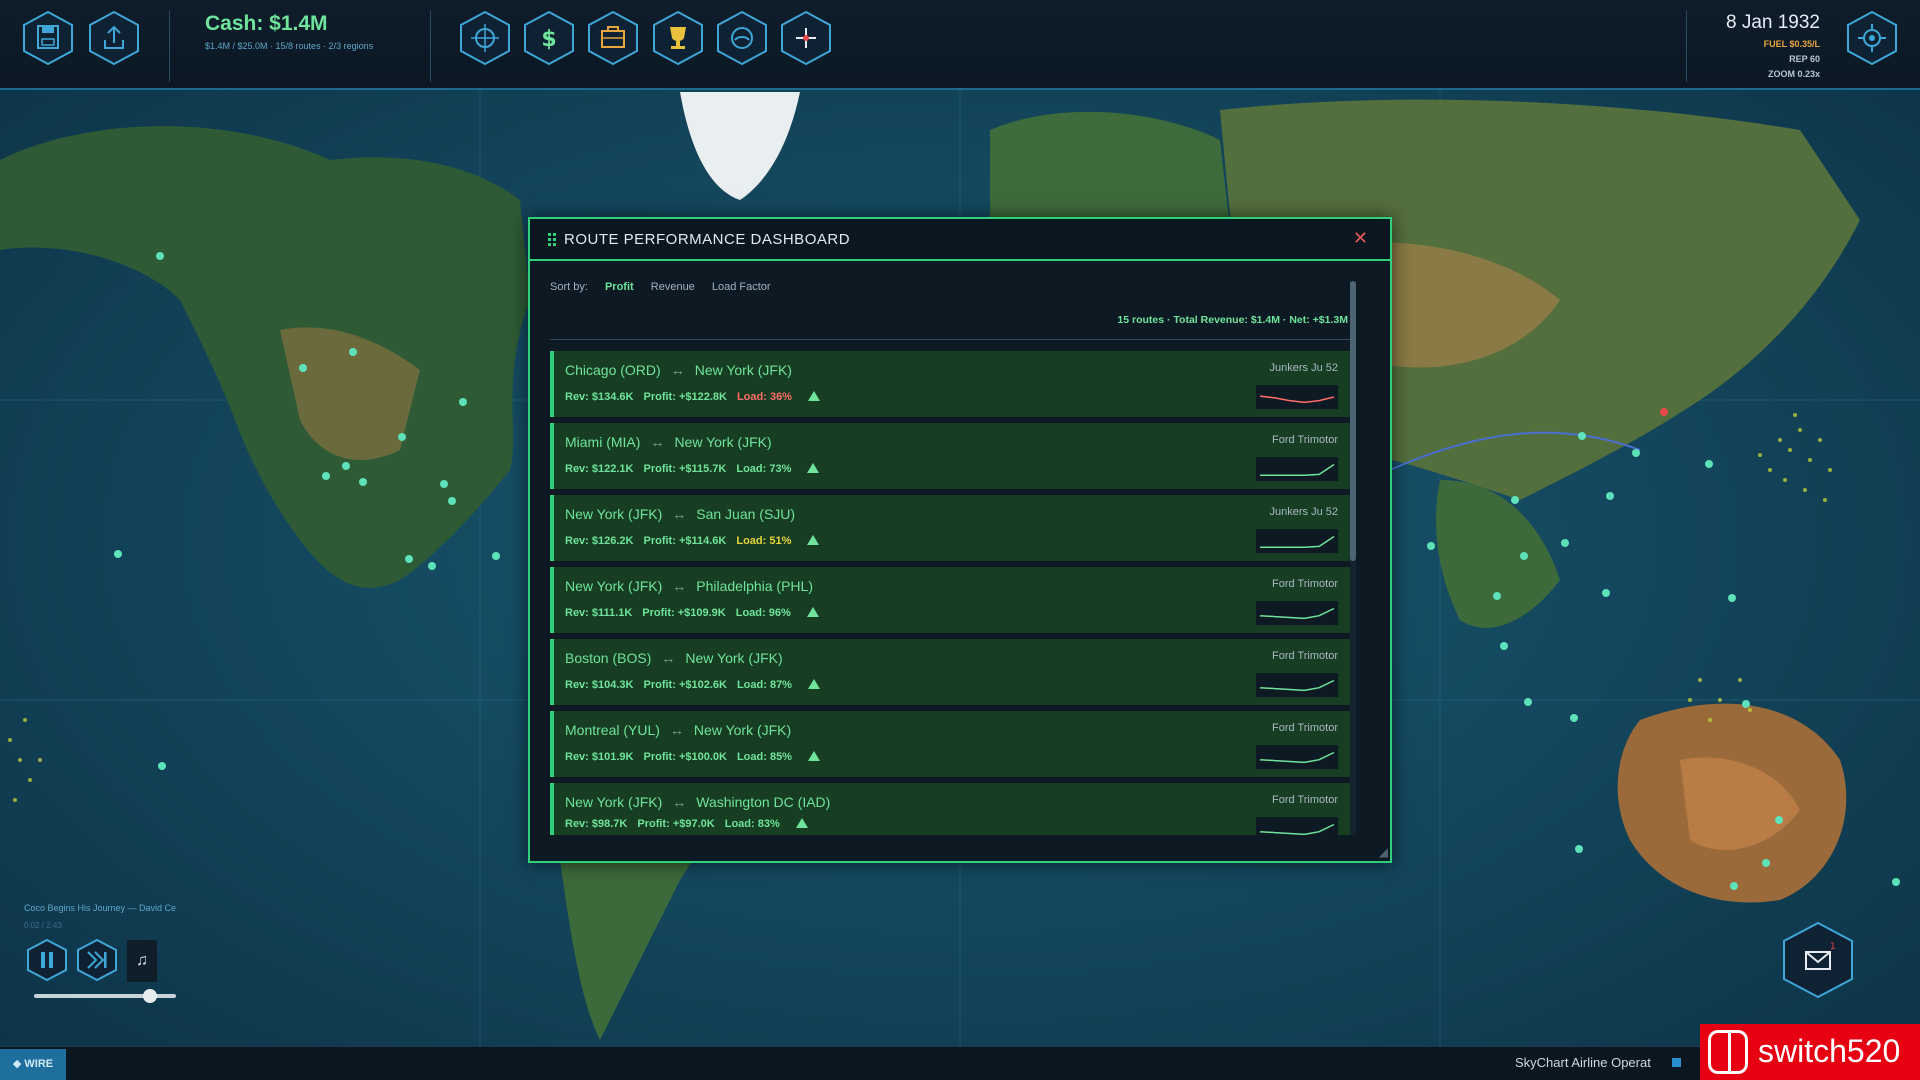  Describe the element at coordinates (599, 397) in the screenshot. I see `route-revenue: Rev: $134.6K` at that location.